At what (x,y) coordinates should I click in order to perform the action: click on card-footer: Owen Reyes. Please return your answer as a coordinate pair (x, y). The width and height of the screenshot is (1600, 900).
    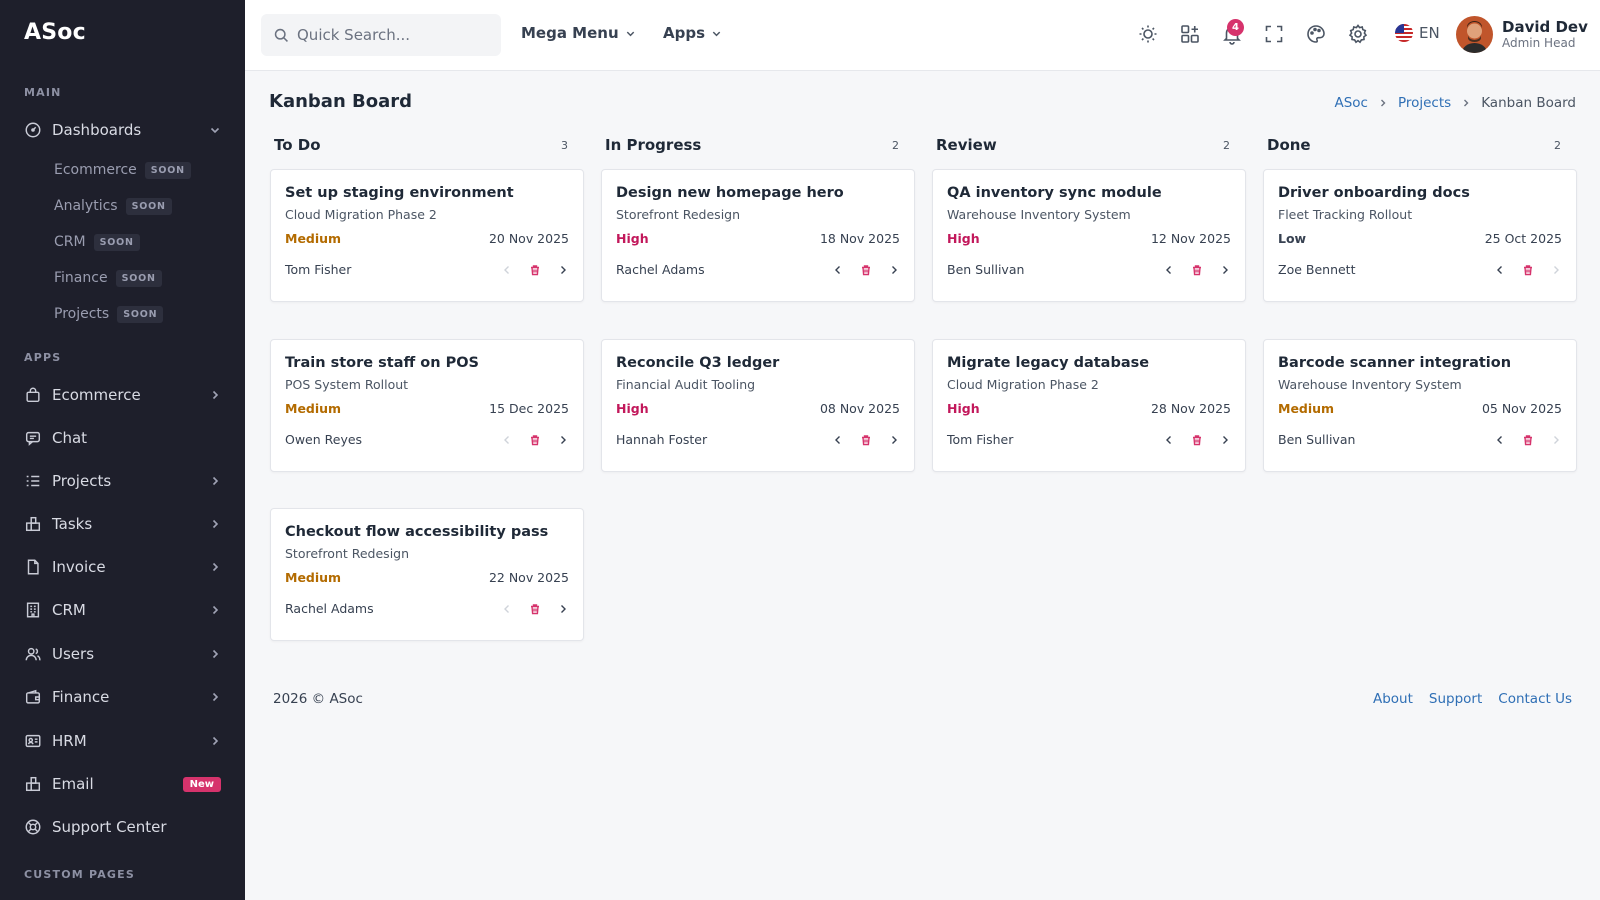
    Looking at the image, I should click on (427, 439).